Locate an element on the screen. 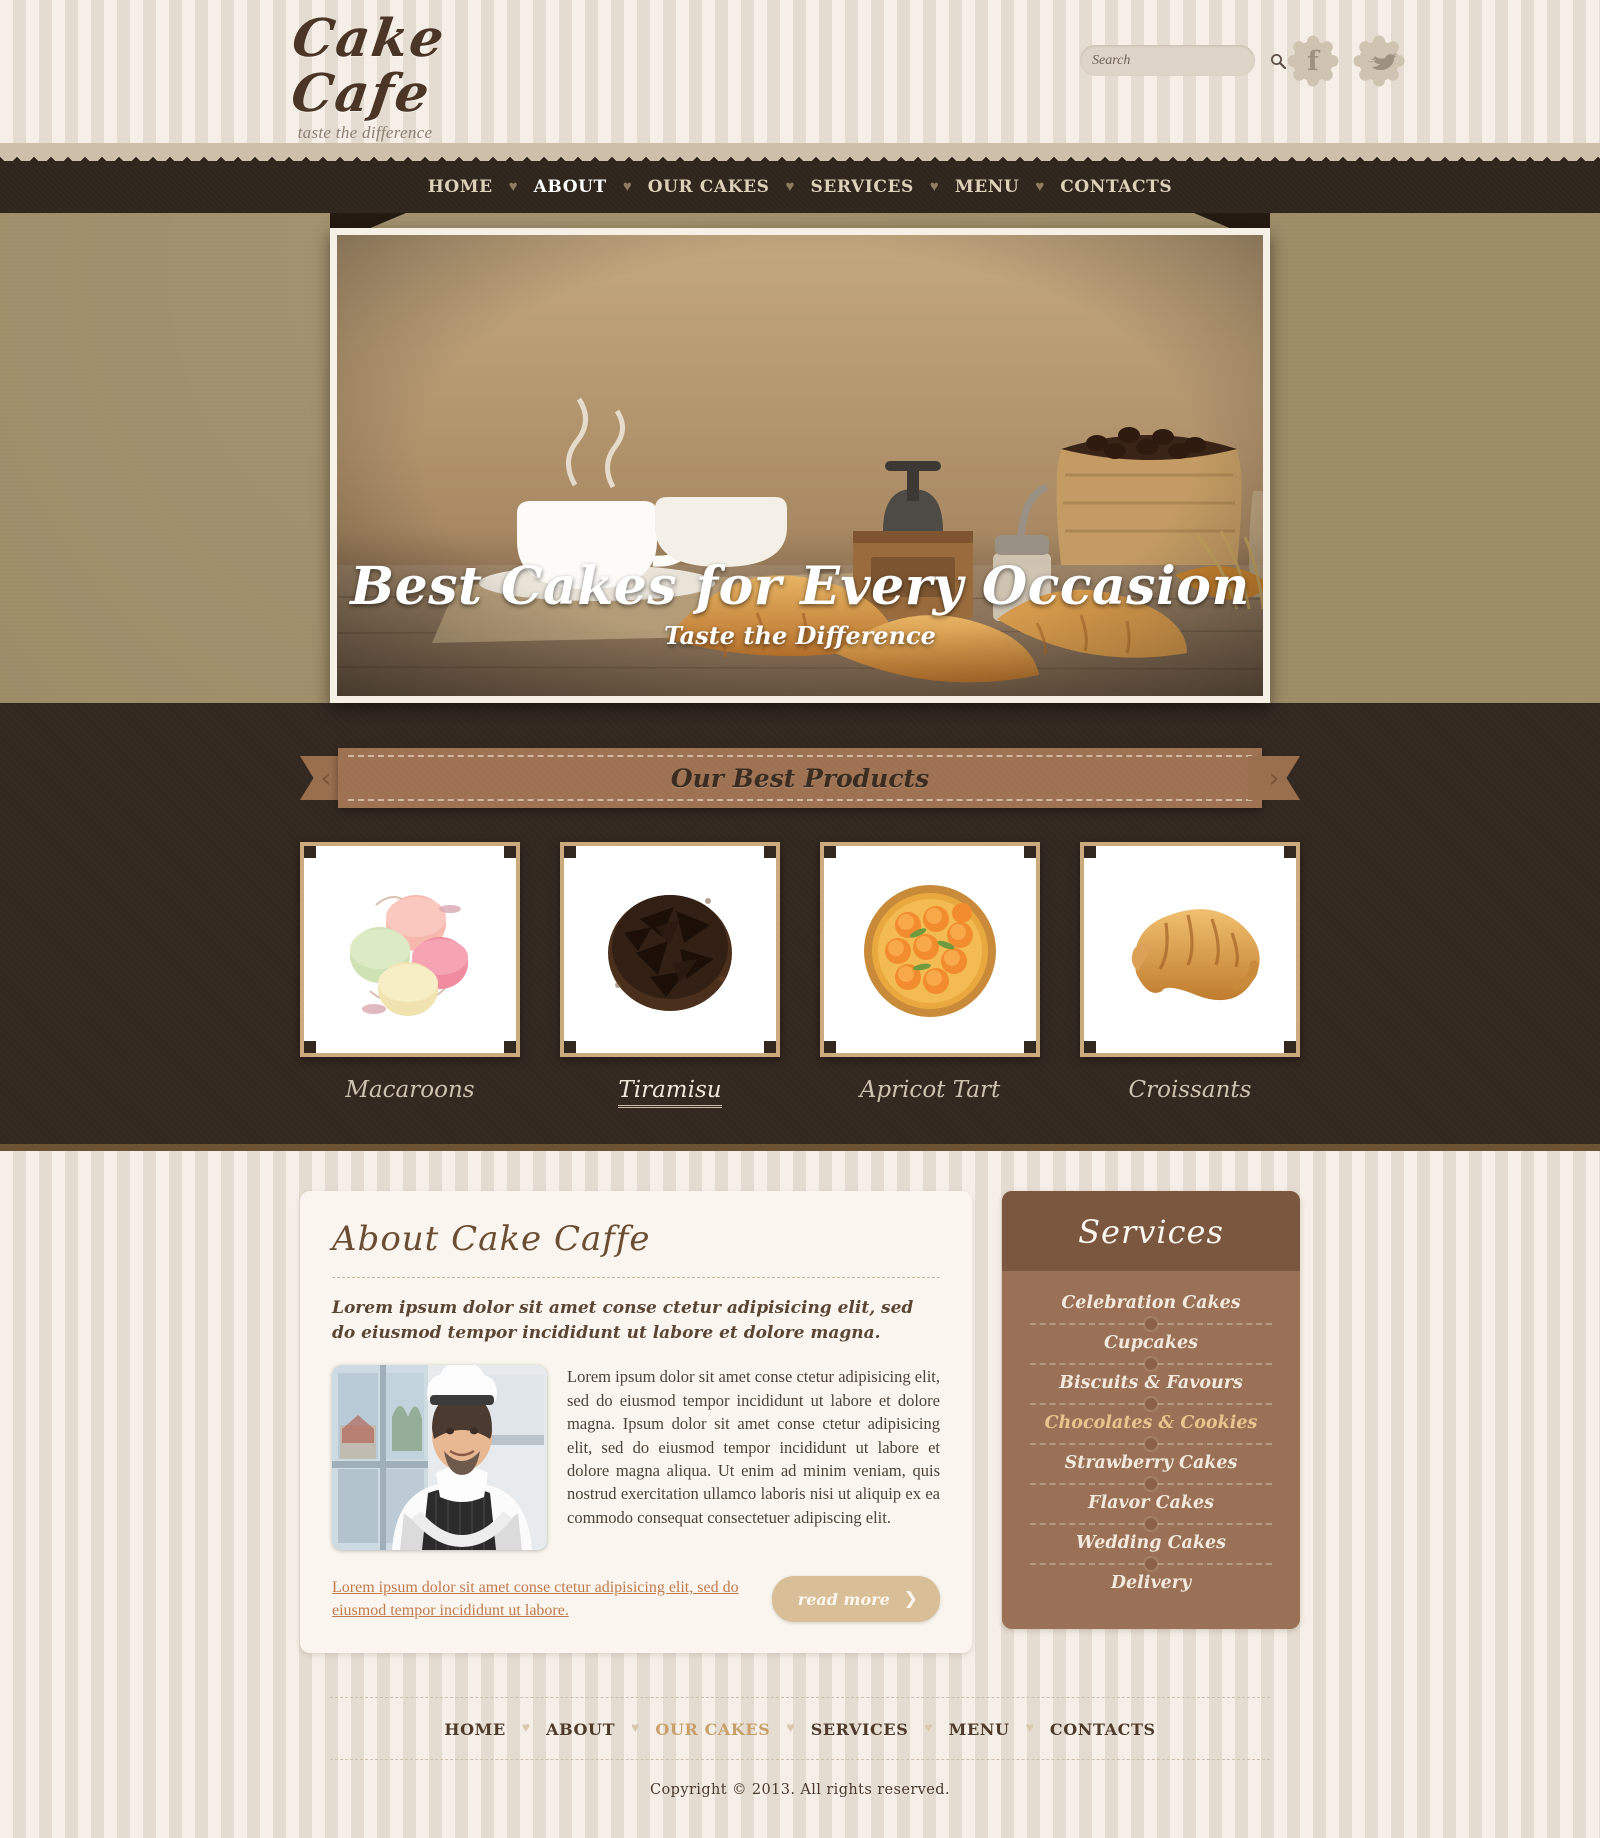 This screenshot has height=1838, width=1600. list-item: Strawberry Cakes is located at coordinates (1151, 1460).